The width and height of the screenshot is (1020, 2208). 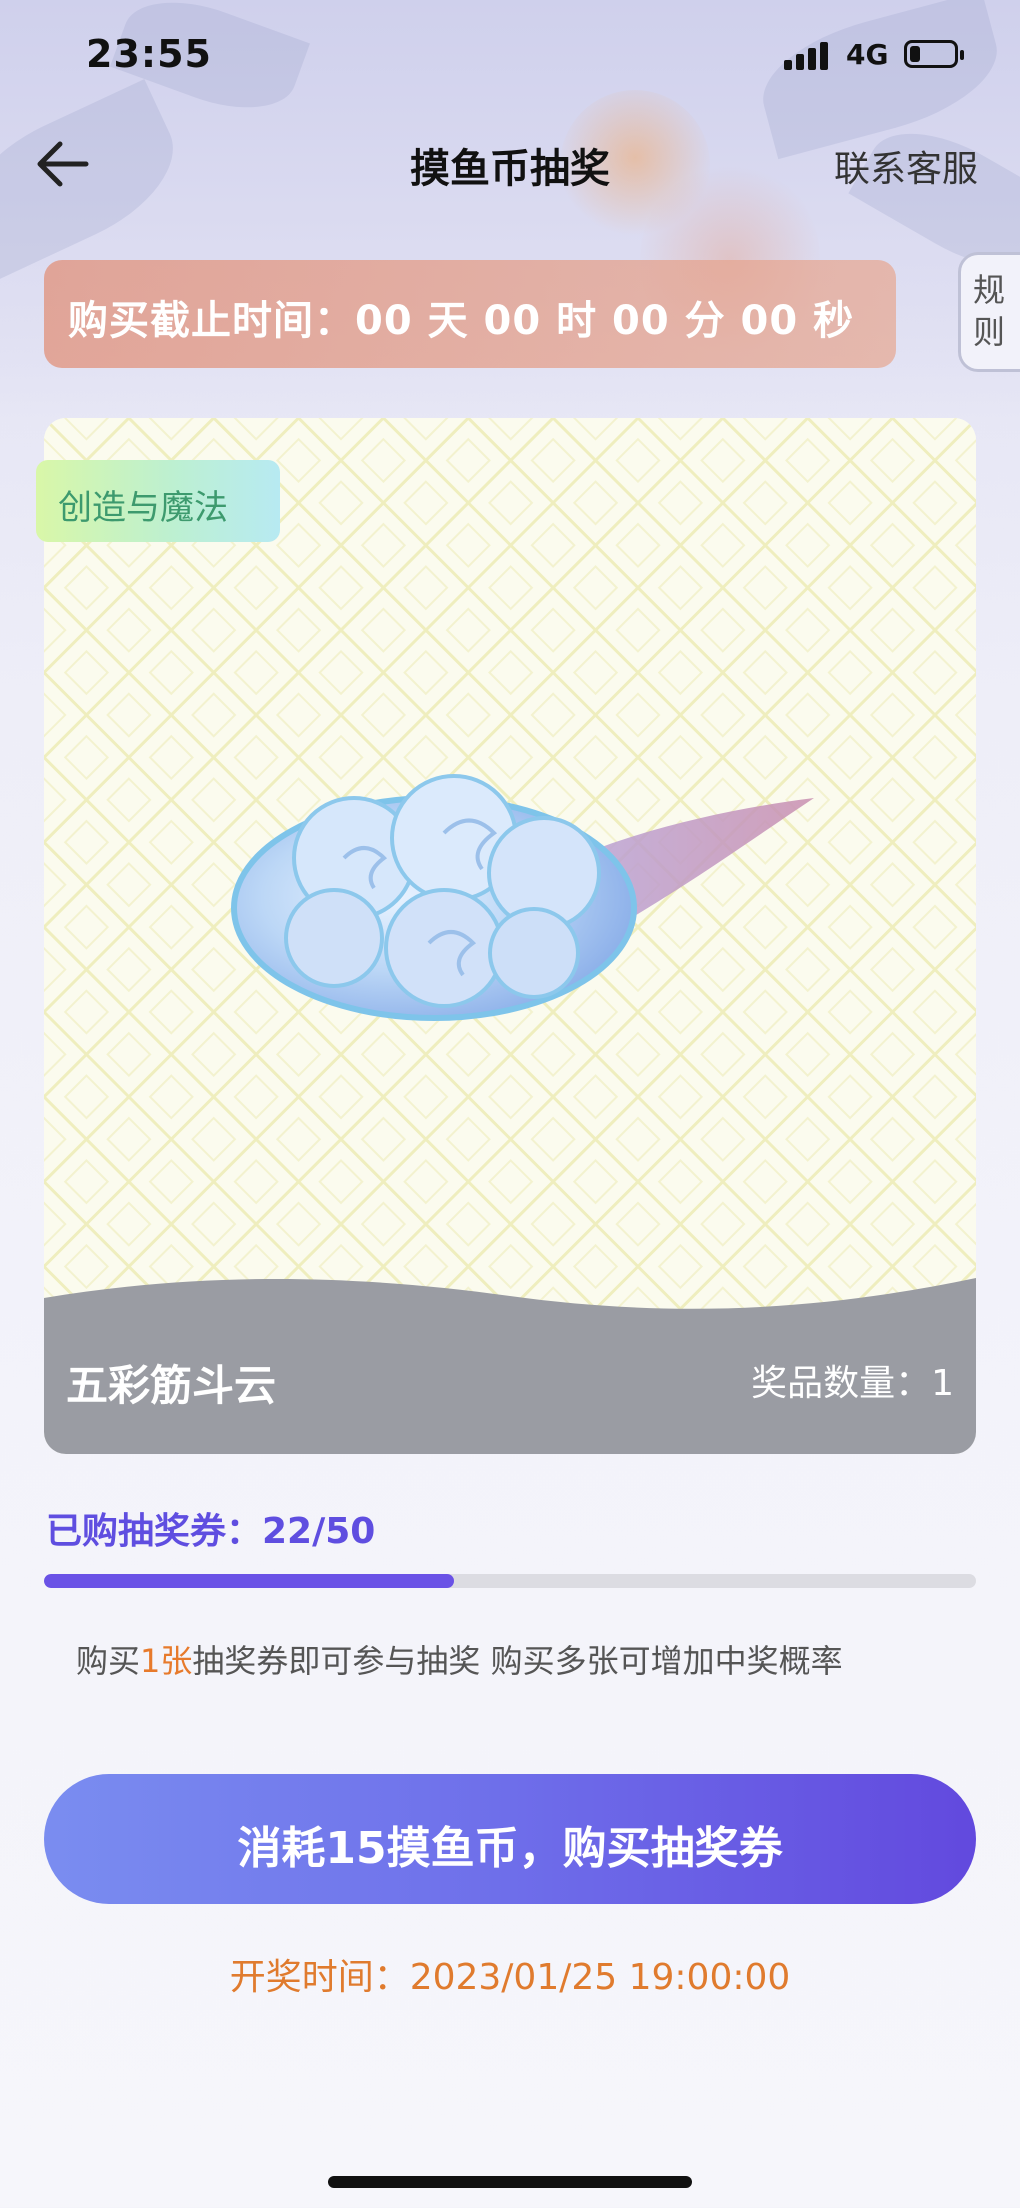 I want to click on category-tag-label: 创造与魔法, so click(x=143, y=508).